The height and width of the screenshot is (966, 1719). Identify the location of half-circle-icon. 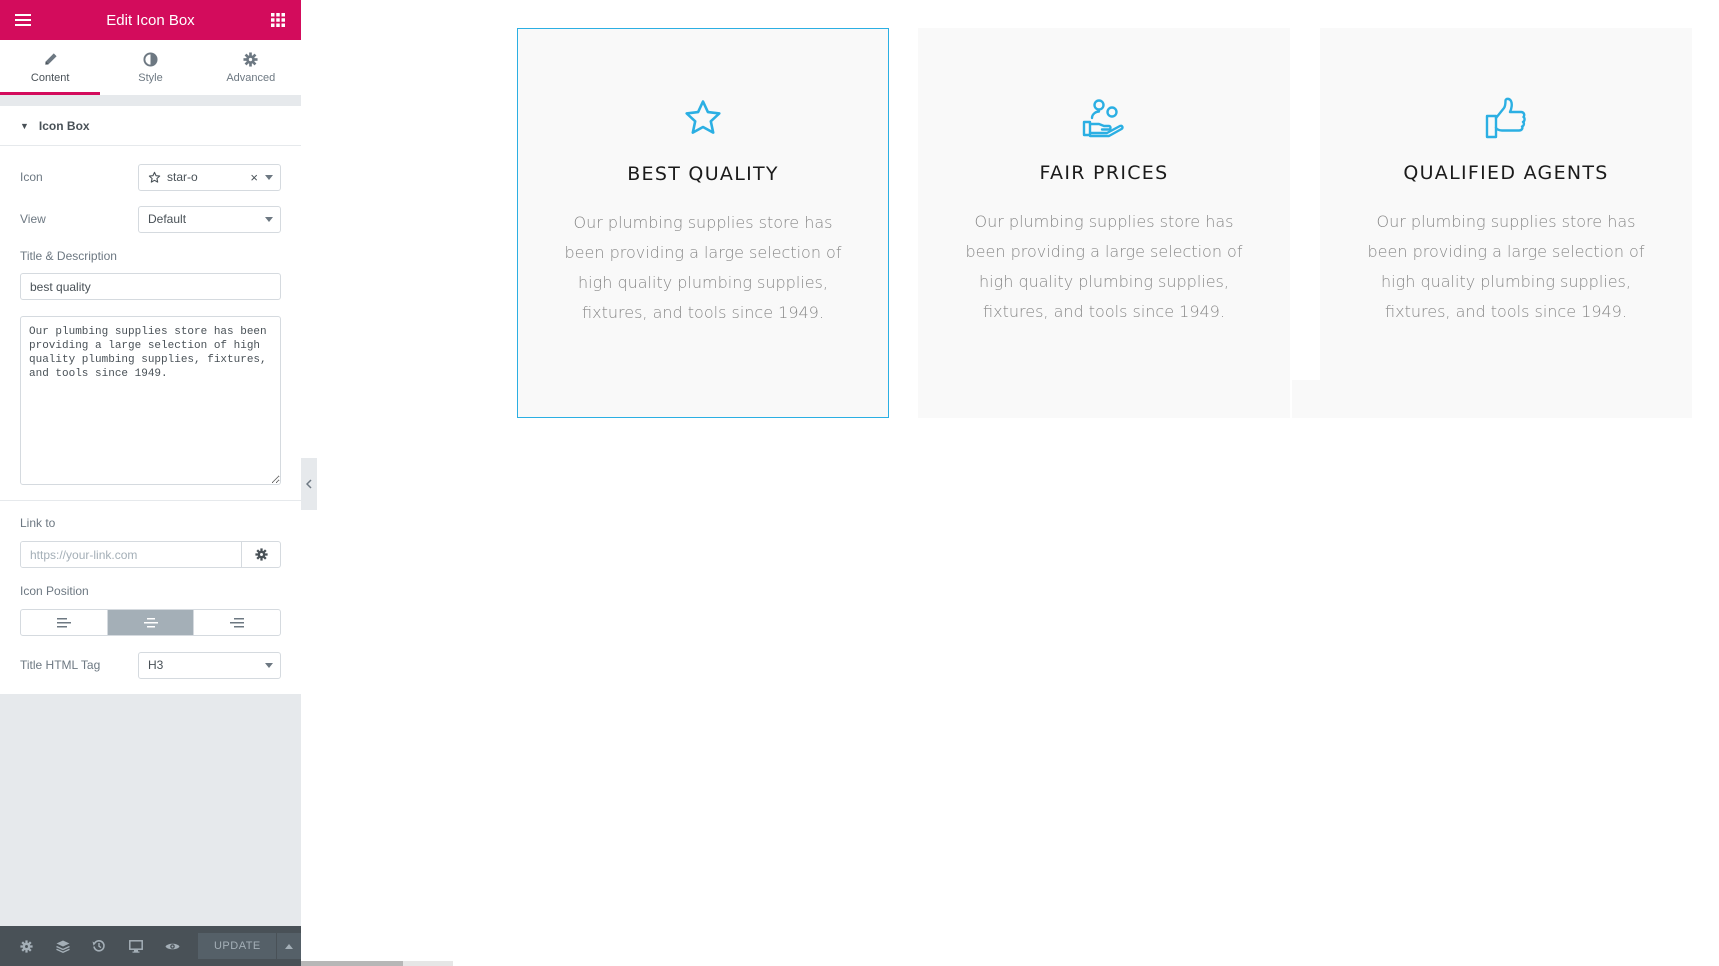
(150, 59).